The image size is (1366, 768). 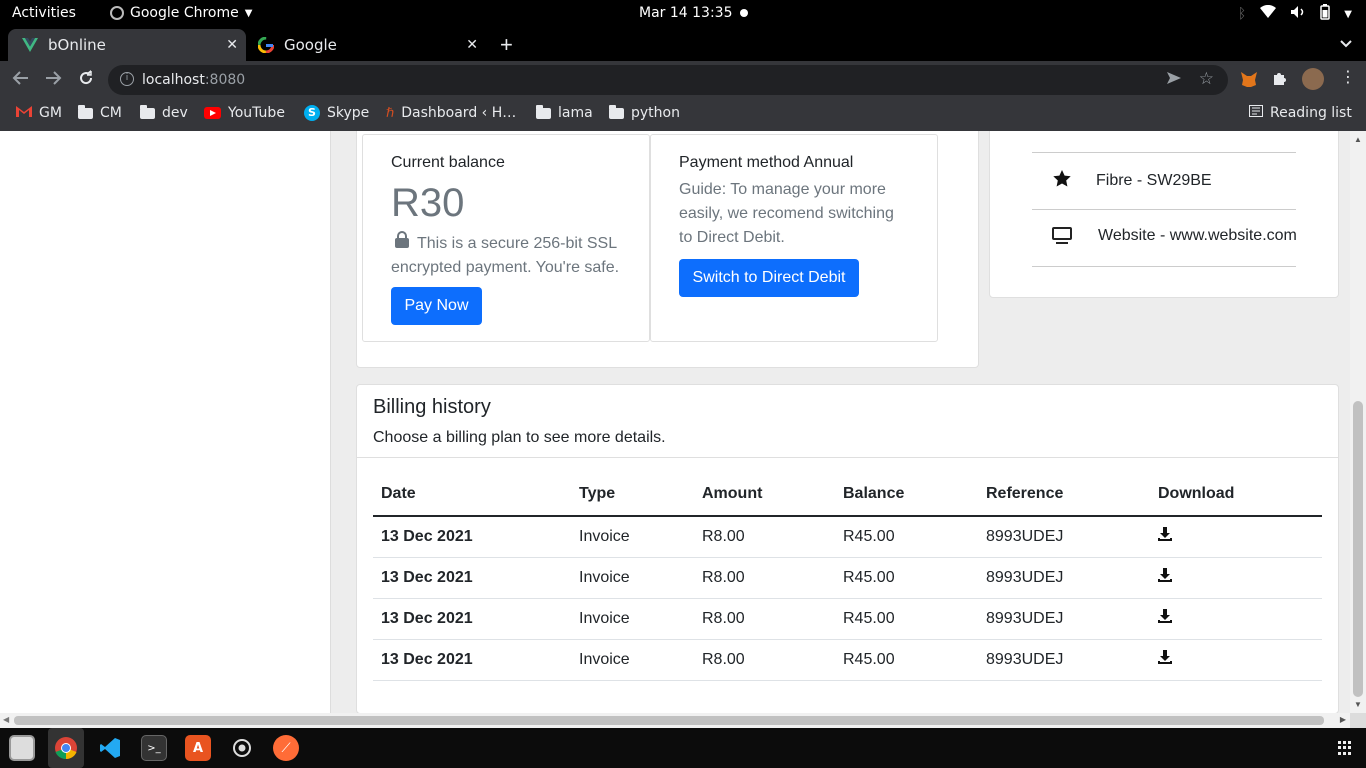 I want to click on vscode-icon, so click(x=110, y=748).